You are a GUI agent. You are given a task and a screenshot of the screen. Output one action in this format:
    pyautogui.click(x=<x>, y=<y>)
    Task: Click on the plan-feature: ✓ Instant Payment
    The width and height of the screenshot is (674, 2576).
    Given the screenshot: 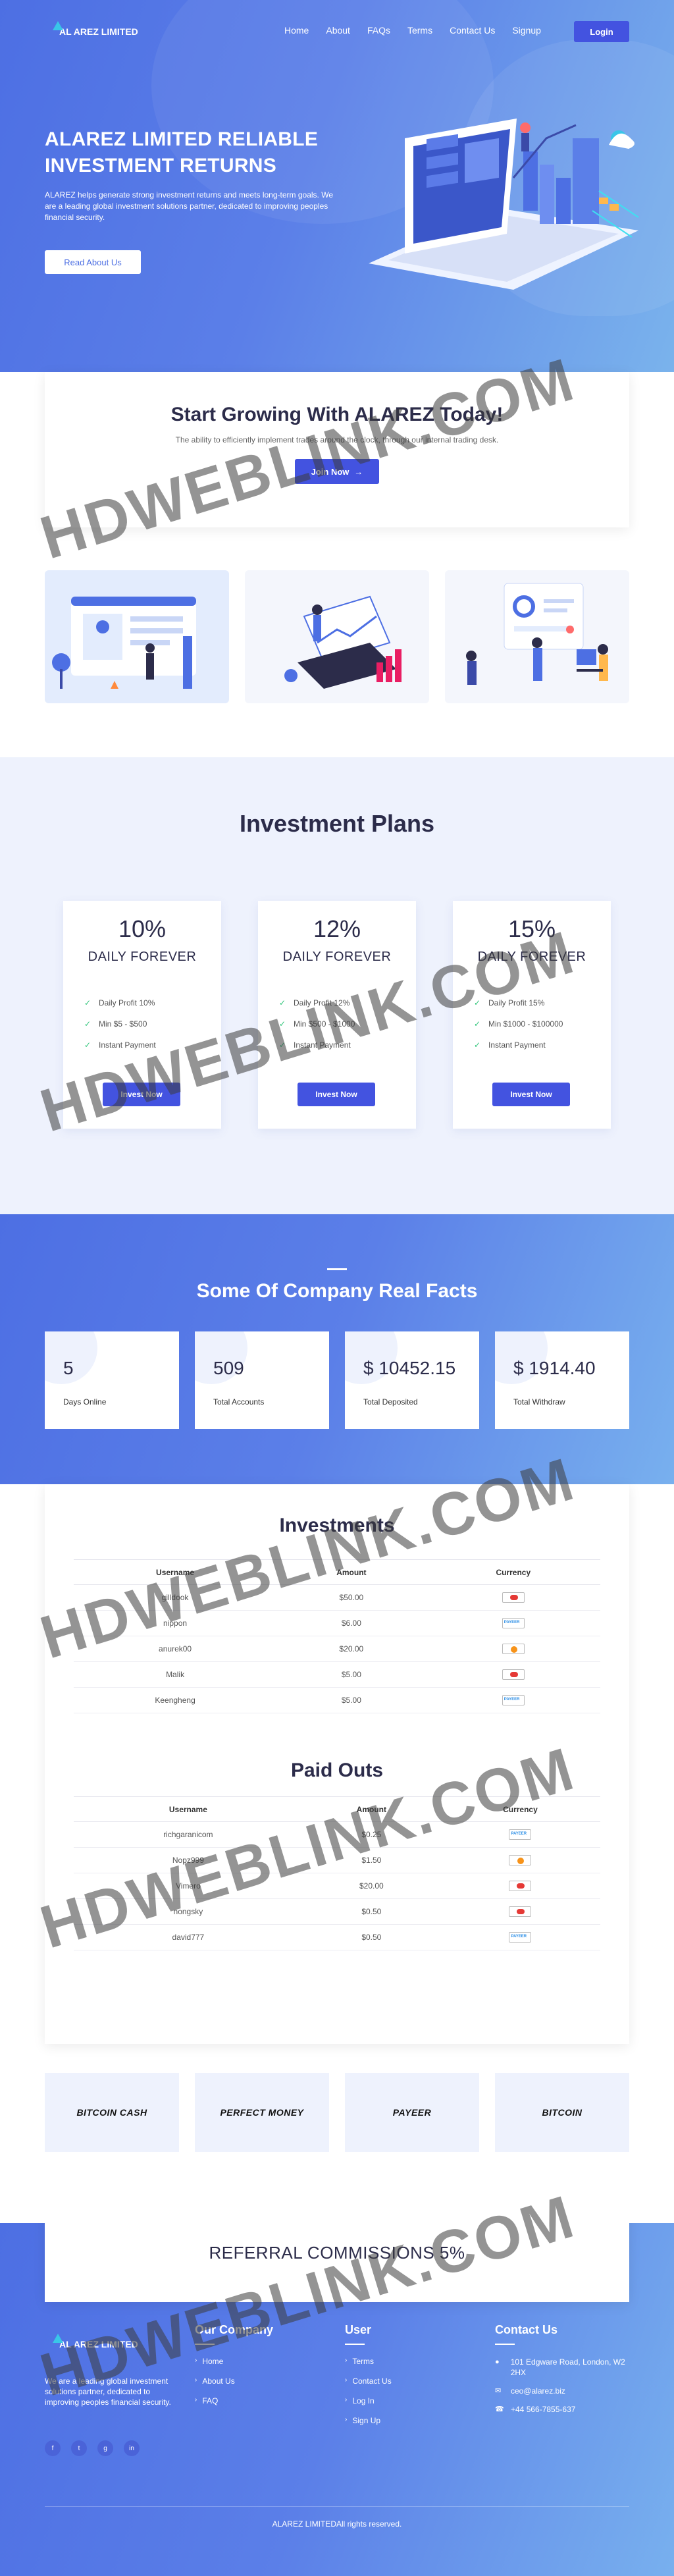 What is the action you would take?
    pyautogui.click(x=347, y=1045)
    